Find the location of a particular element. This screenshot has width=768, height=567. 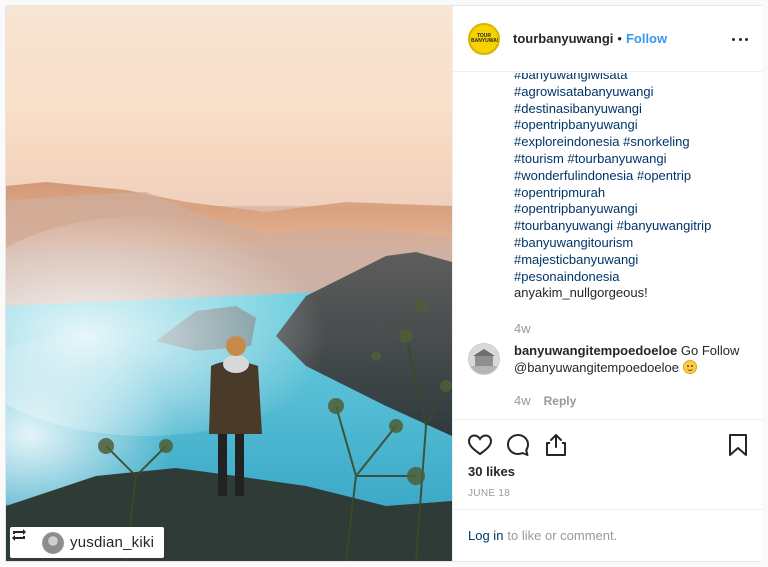

repost-attribution: yusdian_kiki is located at coordinates (87, 542).